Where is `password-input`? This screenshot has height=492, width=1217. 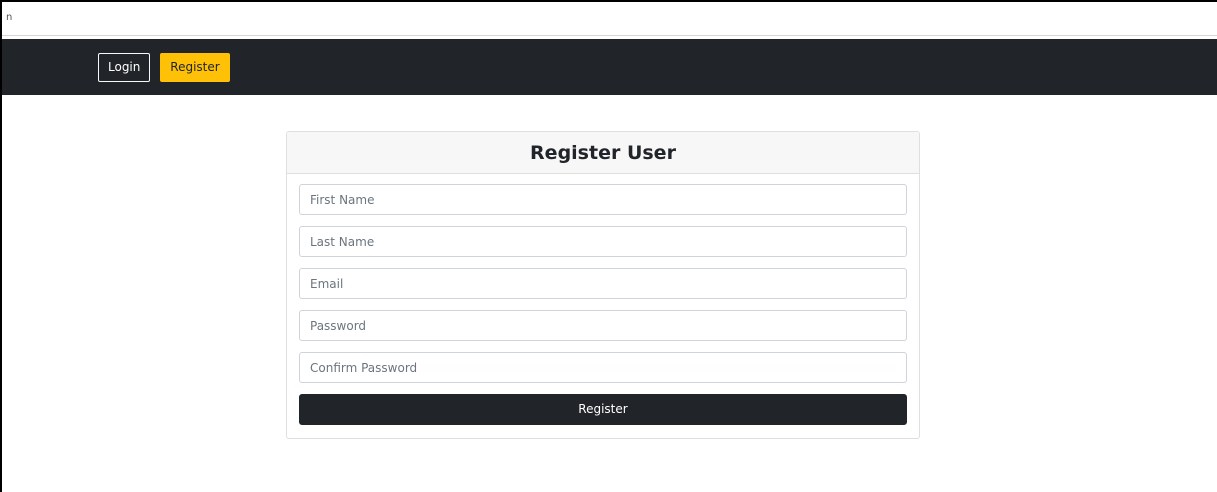
password-input is located at coordinates (603, 325).